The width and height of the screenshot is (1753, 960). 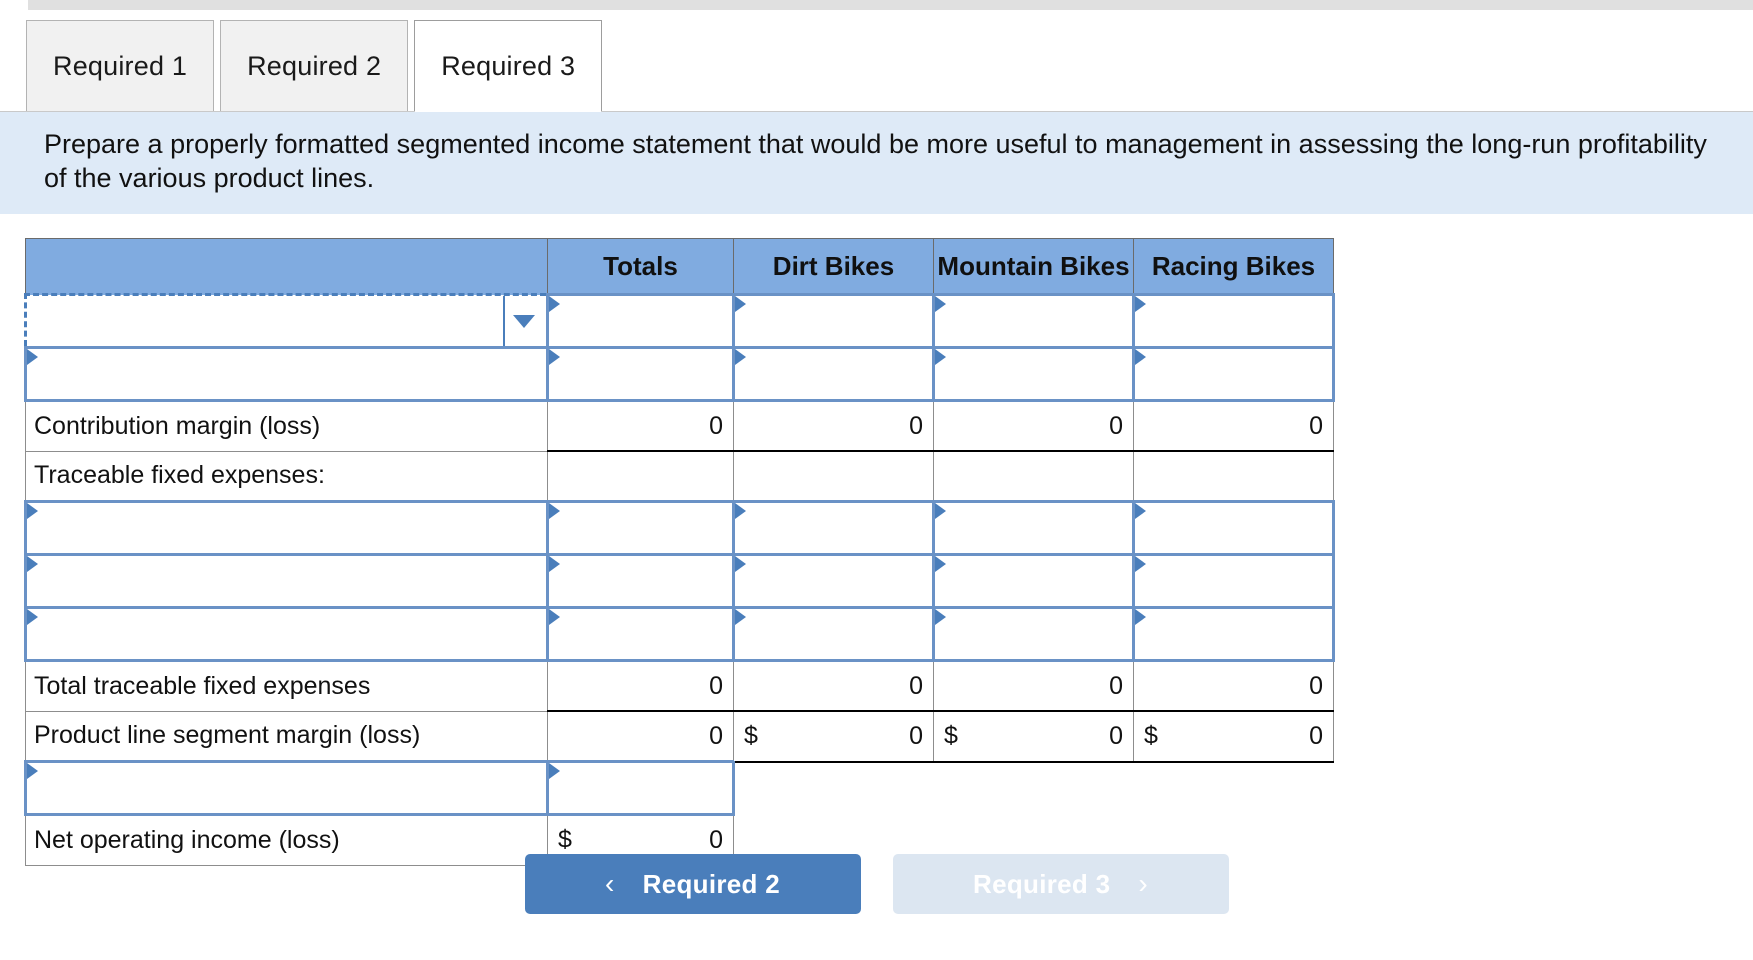 I want to click on row-6-mountain-input, so click(x=1033, y=634).